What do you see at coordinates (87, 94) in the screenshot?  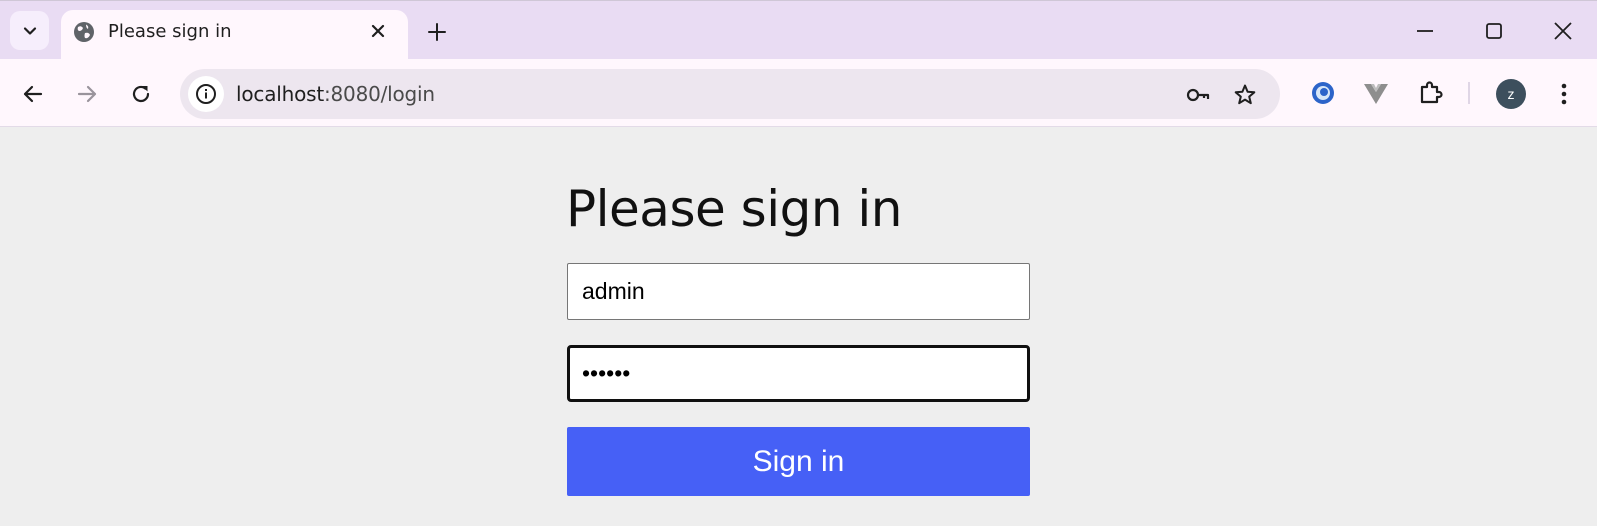 I see `forward-arrow-icon` at bounding box center [87, 94].